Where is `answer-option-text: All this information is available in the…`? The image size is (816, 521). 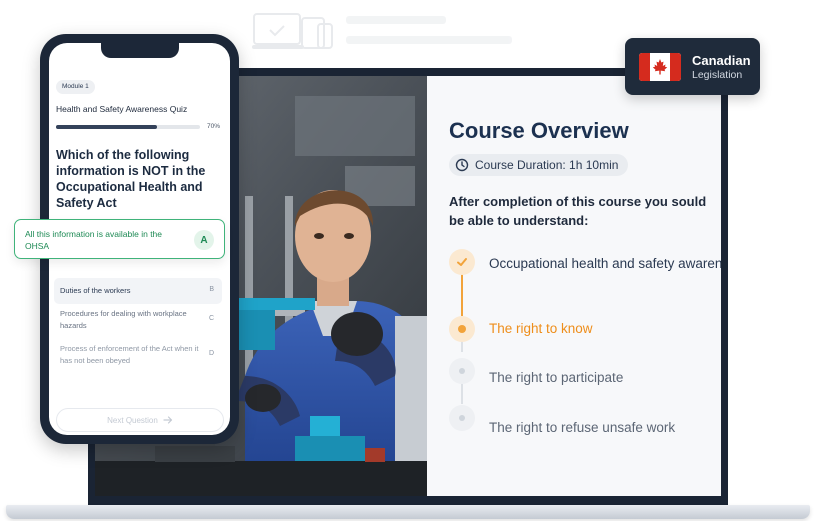 answer-option-text: All this information is available in the… is located at coordinates (94, 240).